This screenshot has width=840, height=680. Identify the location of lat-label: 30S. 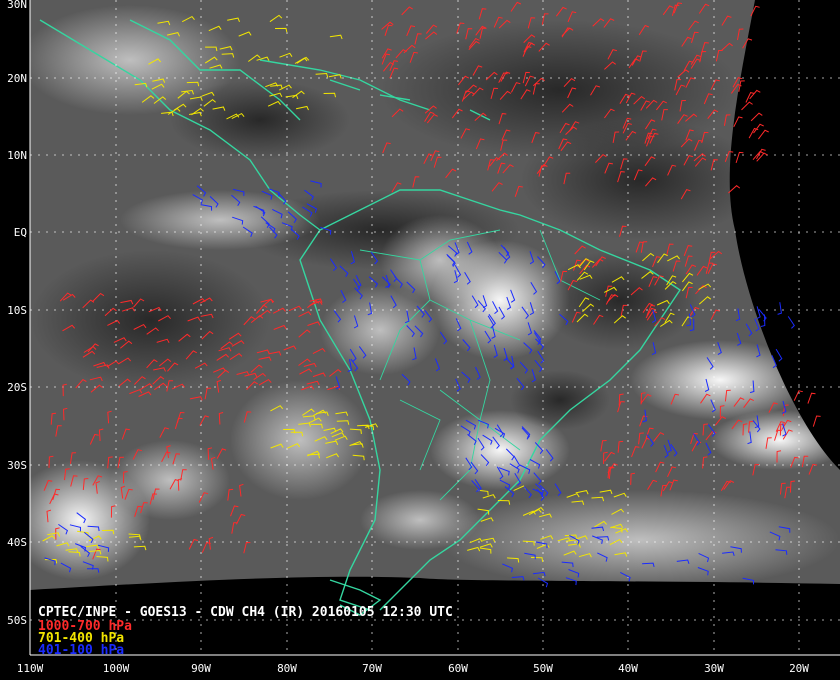
(17, 465).